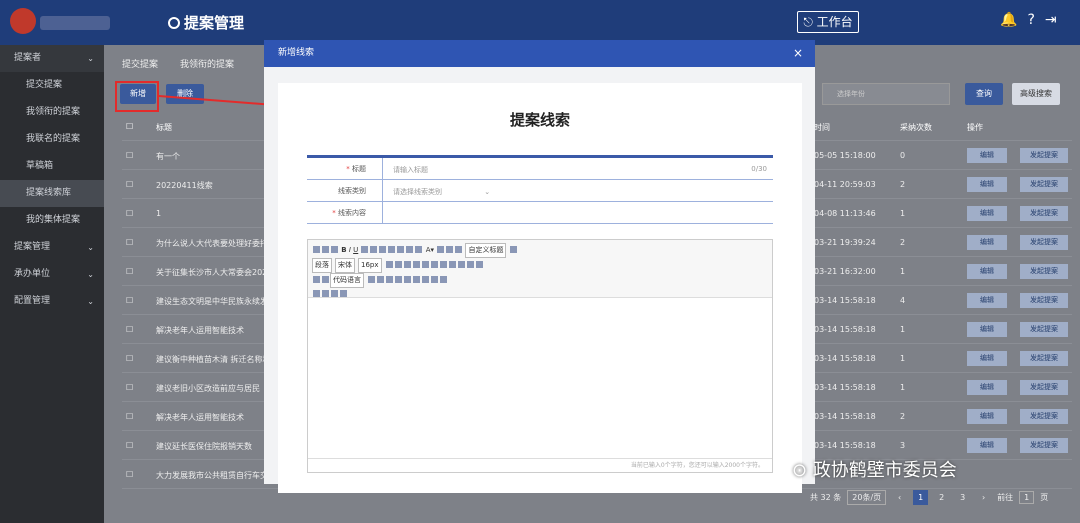  Describe the element at coordinates (1030, 20) in the screenshot. I see `help-icon: ?` at that location.